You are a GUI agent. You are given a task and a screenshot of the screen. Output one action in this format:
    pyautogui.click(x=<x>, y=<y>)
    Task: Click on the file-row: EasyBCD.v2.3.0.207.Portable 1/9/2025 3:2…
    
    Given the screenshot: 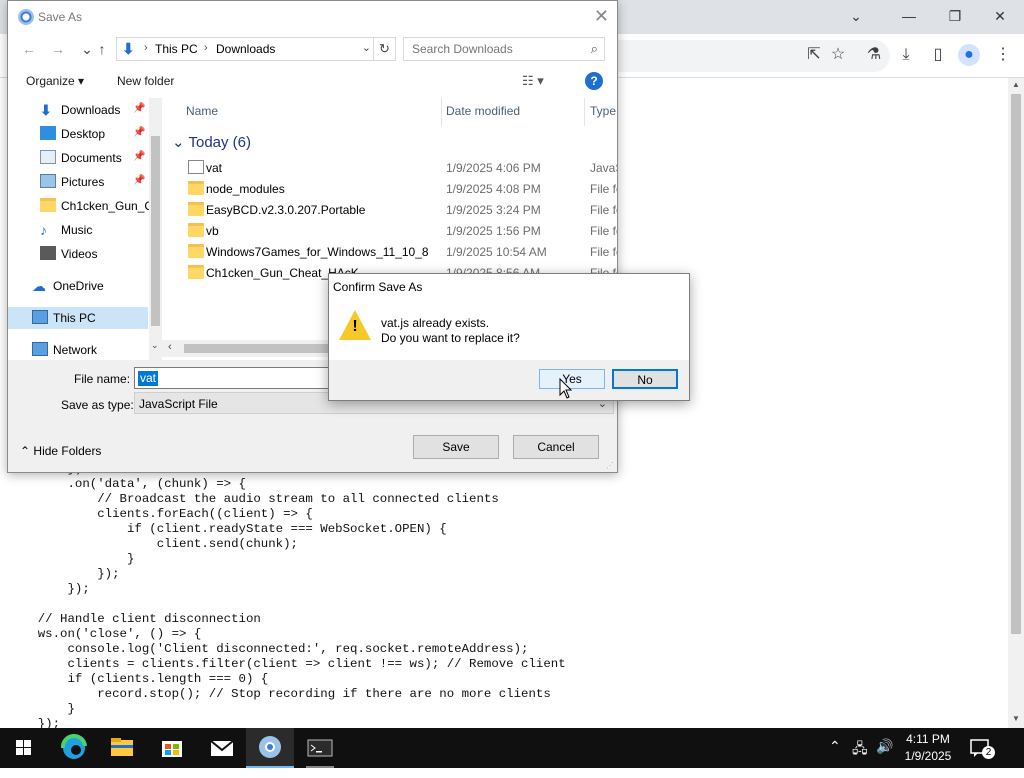 What is the action you would take?
    pyautogui.click(x=389, y=209)
    